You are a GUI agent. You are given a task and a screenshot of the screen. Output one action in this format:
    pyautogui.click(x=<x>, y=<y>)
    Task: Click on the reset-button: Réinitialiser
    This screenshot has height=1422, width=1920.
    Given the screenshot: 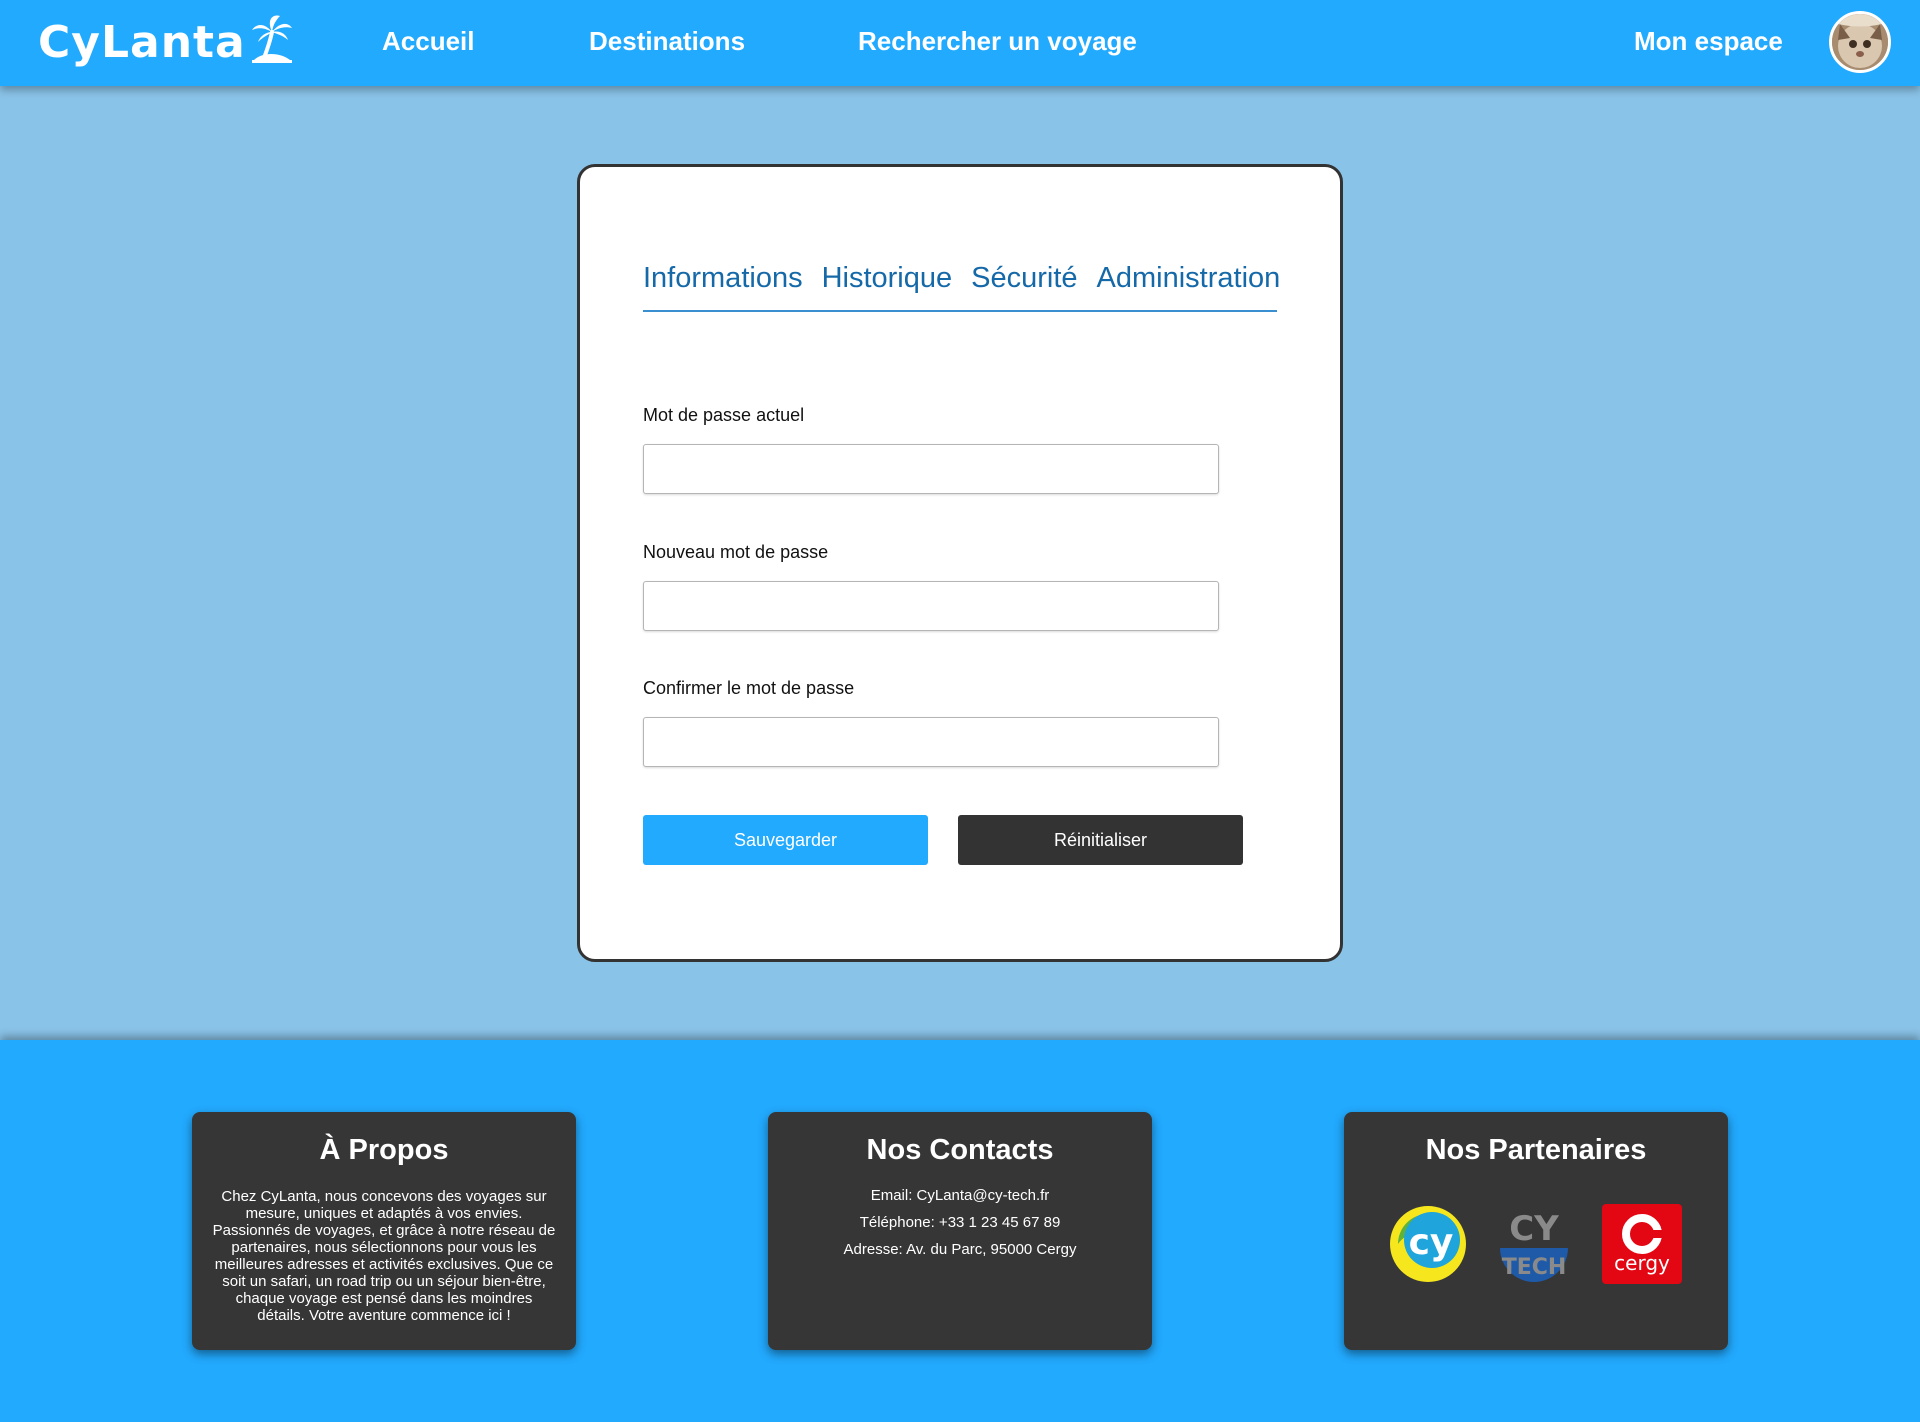 What is the action you would take?
    pyautogui.click(x=1100, y=840)
    